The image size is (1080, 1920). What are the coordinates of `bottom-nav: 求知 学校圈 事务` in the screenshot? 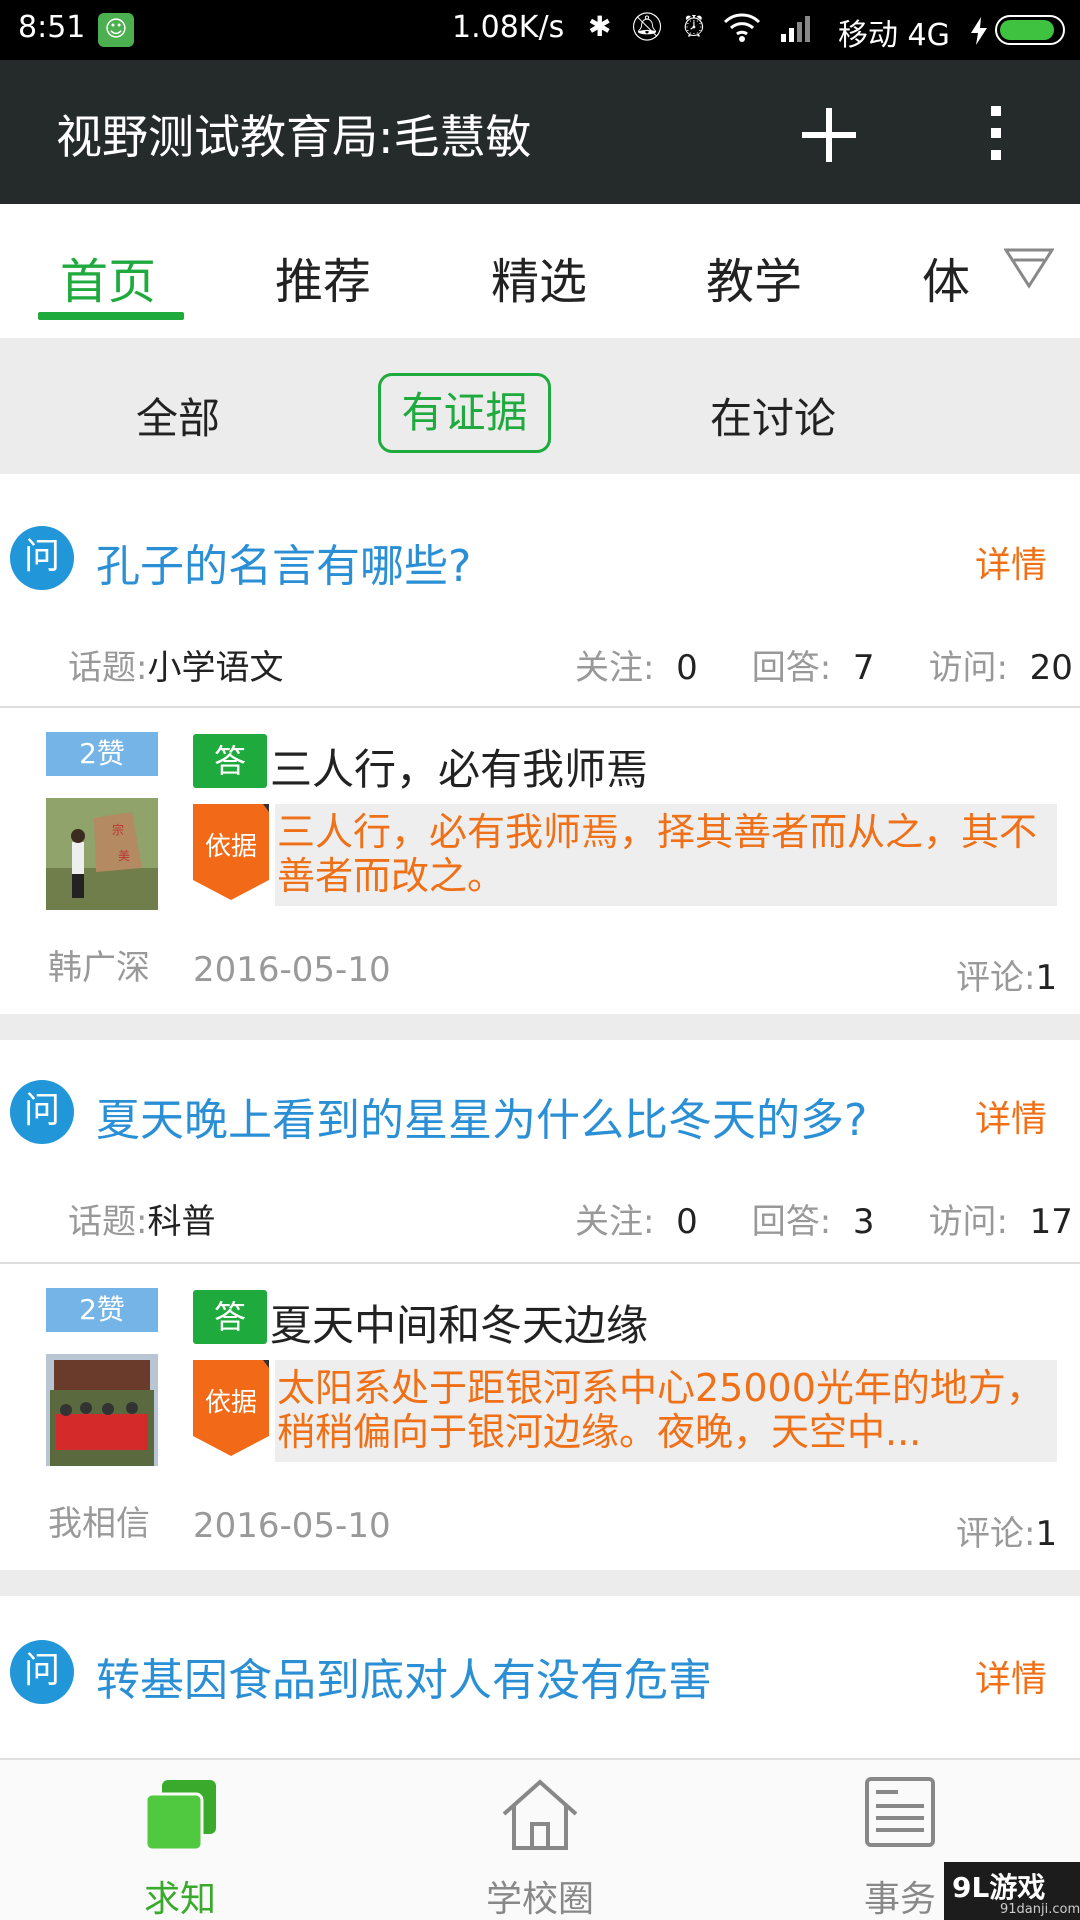 It's located at (540, 1839).